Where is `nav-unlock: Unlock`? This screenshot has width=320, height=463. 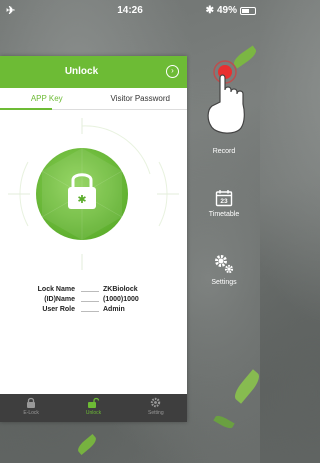 nav-unlock: Unlock is located at coordinates (93, 408).